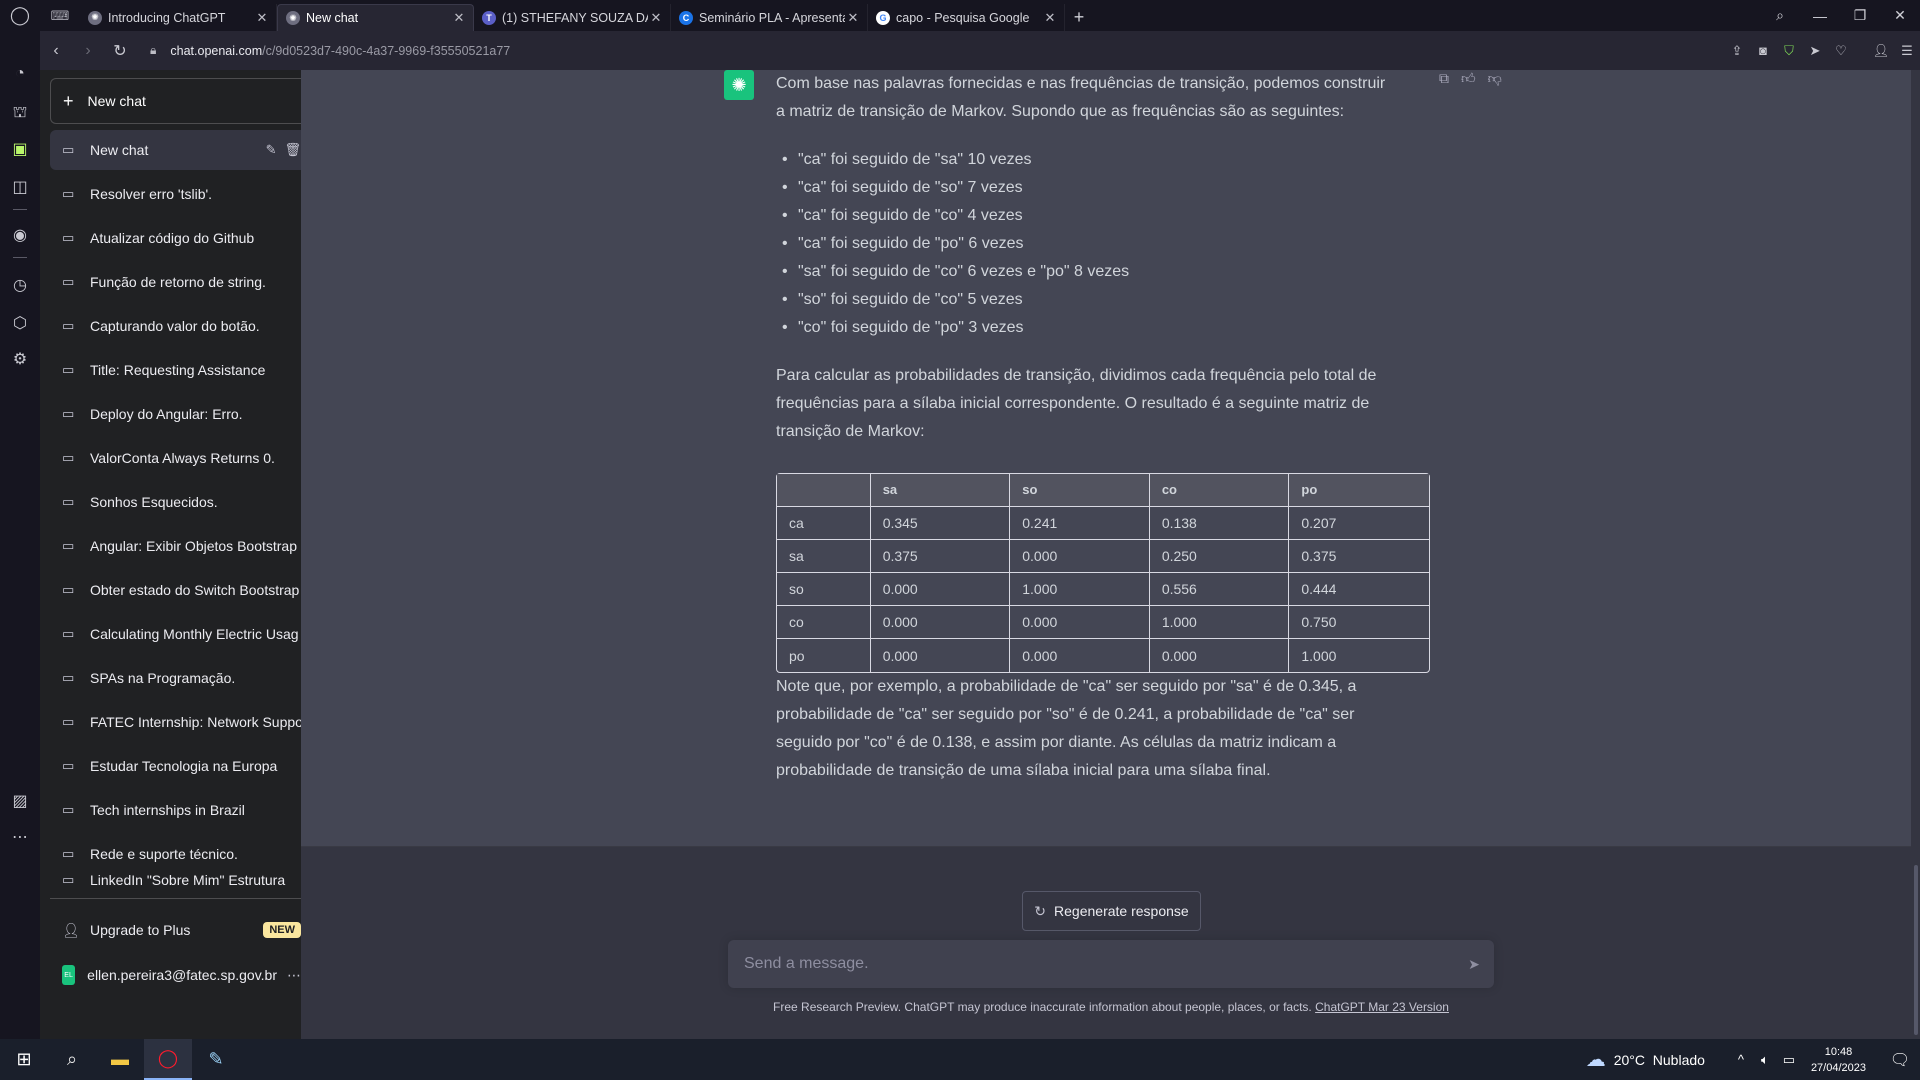 This screenshot has width=1920, height=1080. What do you see at coordinates (1468, 78) in the screenshot?
I see `thumbs-up-icon: 👍︎` at bounding box center [1468, 78].